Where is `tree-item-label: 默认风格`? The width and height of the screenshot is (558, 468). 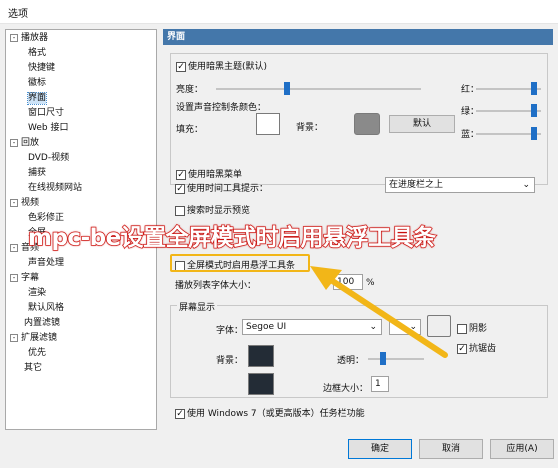 tree-item-label: 默认风格 is located at coordinates (46, 308).